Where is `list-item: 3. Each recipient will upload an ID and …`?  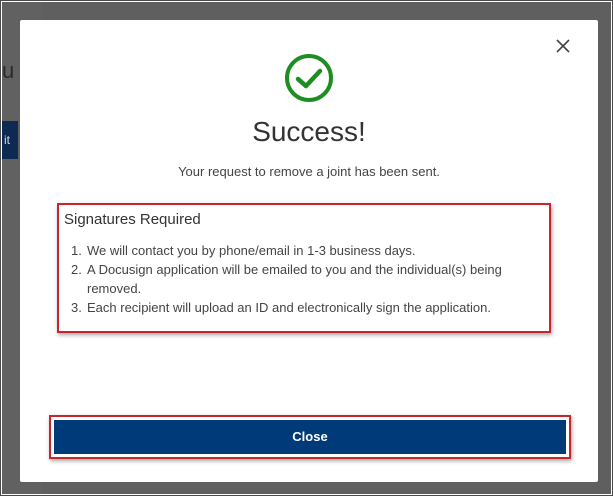
list-item: 3. Each recipient will upload an ID and … is located at coordinates (309, 307).